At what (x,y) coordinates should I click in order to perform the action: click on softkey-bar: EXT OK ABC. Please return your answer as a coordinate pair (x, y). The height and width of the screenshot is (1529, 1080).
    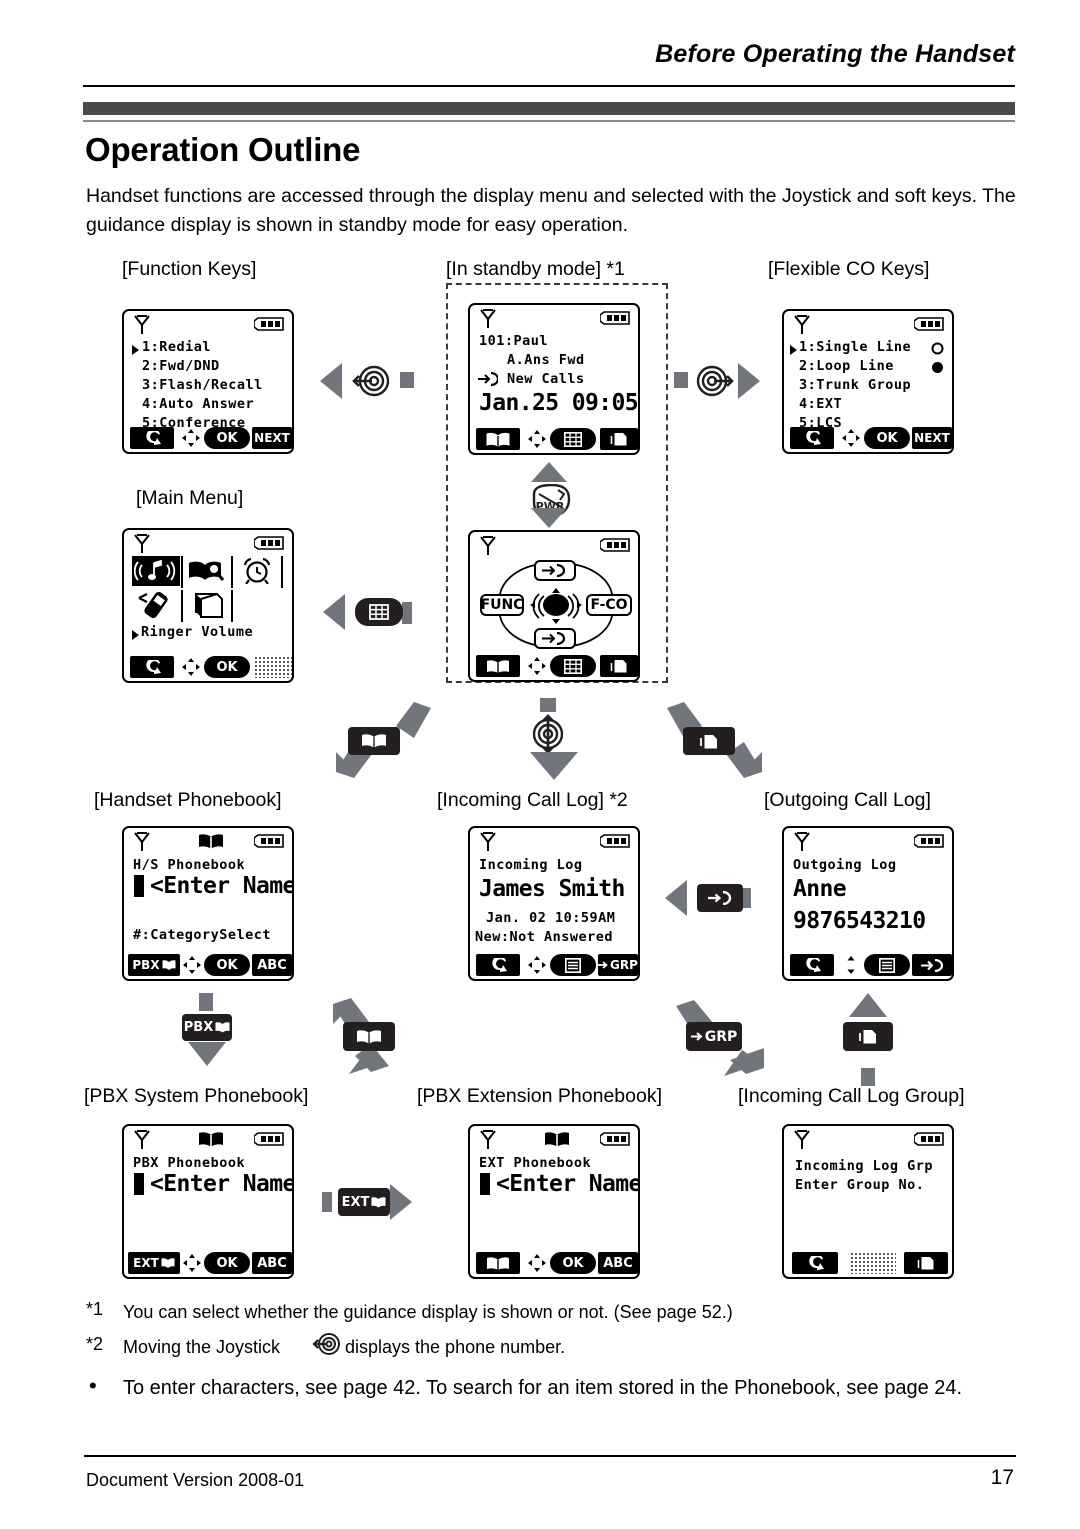
    Looking at the image, I should click on (208, 1262).